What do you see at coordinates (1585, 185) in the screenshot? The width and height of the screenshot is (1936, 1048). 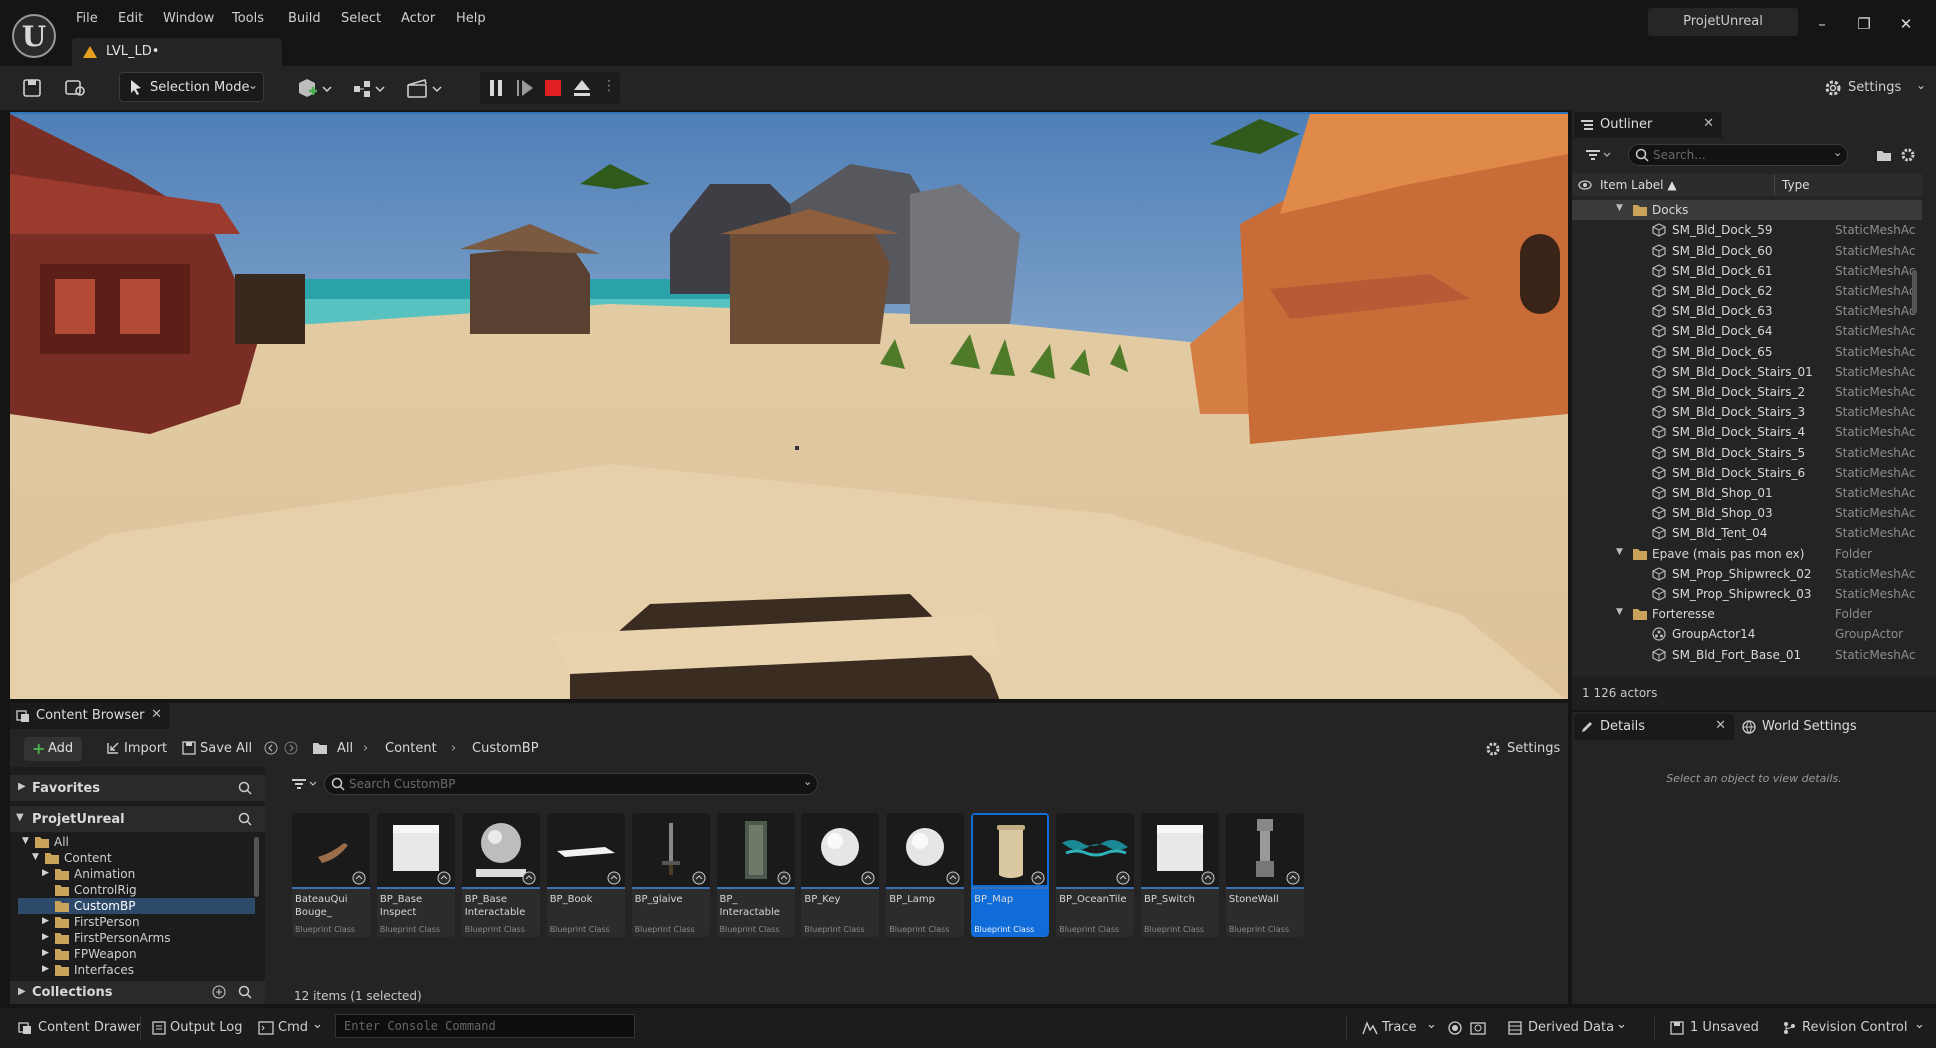 I see `visibility-eye-icon` at bounding box center [1585, 185].